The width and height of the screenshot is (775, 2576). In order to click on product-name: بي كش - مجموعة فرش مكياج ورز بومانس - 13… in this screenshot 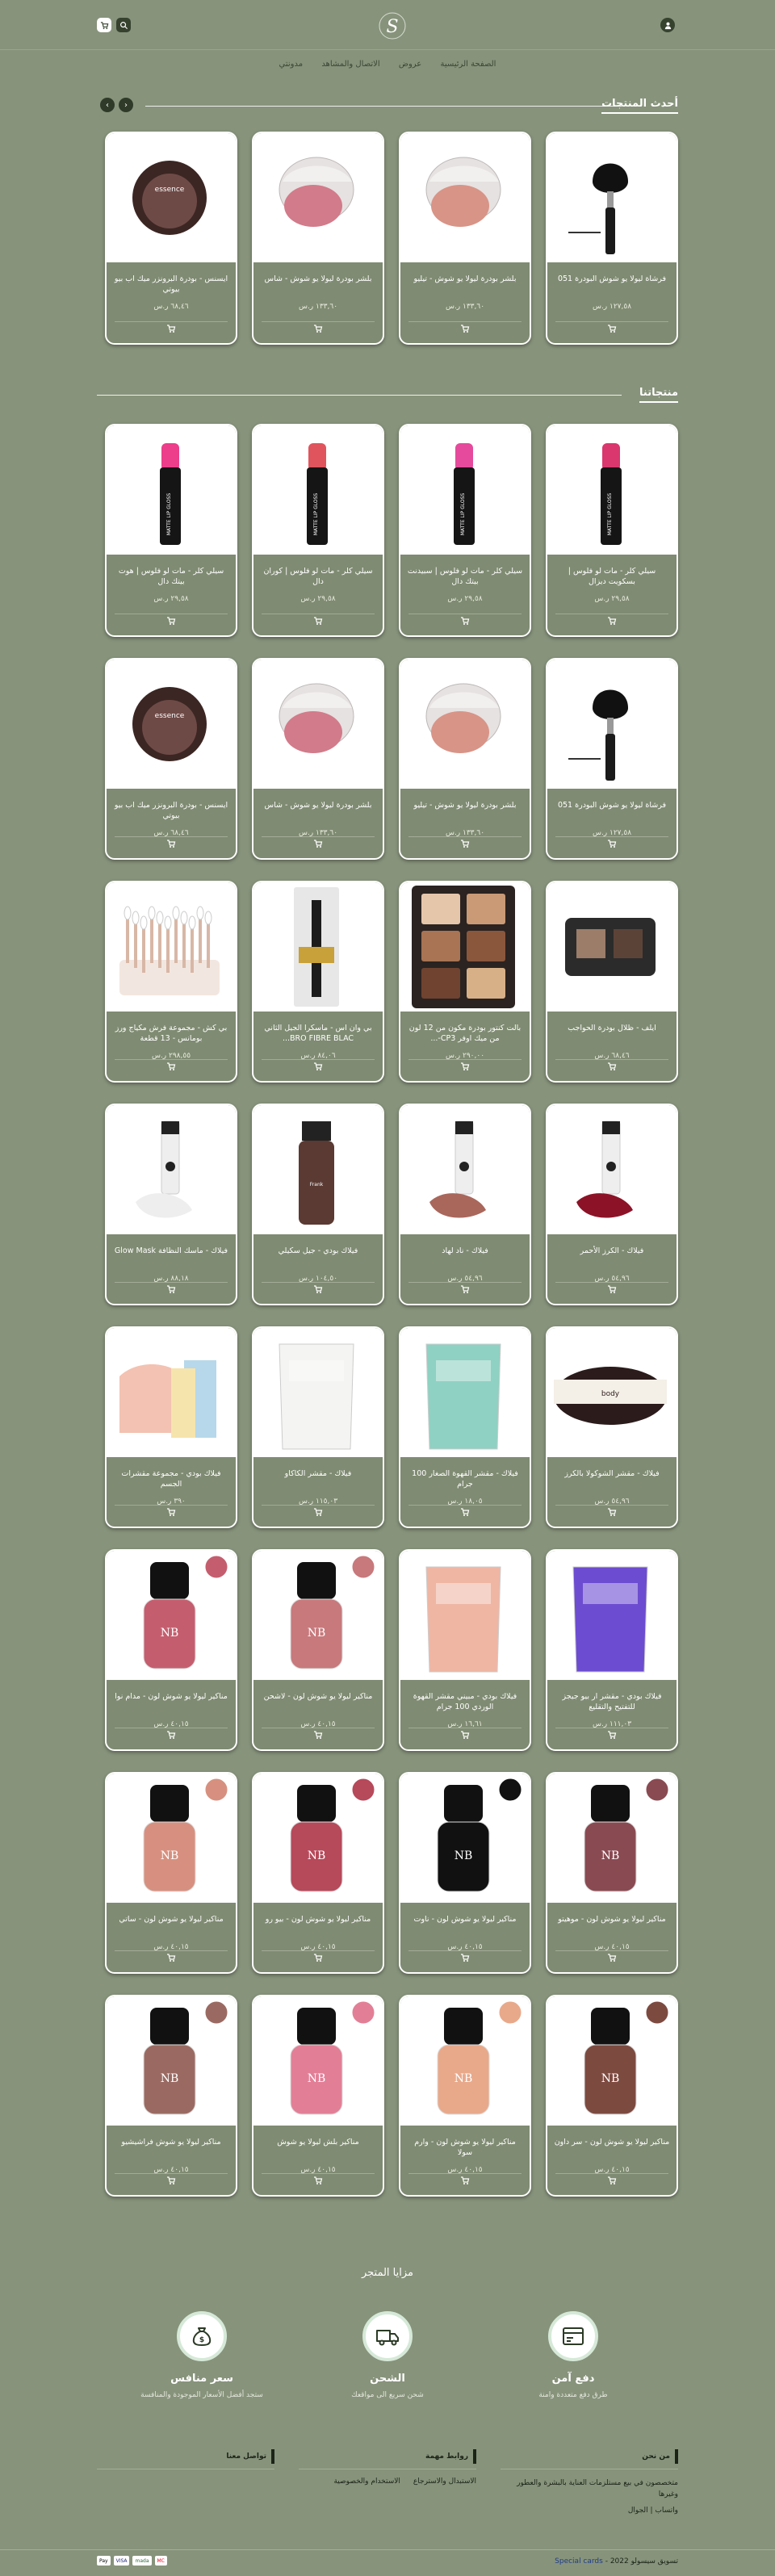, I will do `click(171, 1029)`.